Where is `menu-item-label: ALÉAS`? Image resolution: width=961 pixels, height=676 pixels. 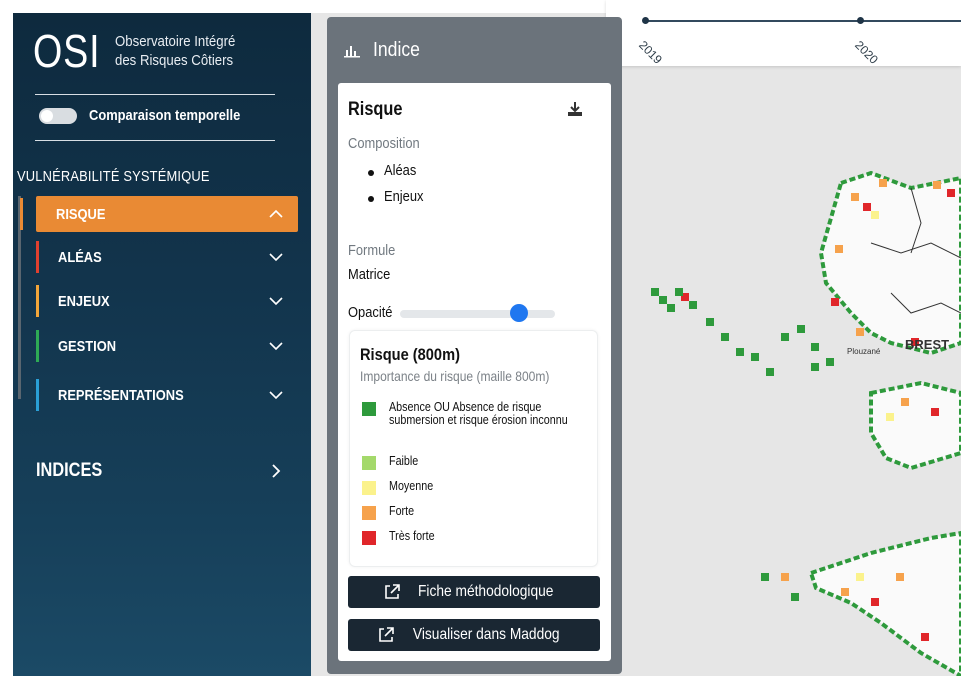
menu-item-label: ALÉAS is located at coordinates (80, 257).